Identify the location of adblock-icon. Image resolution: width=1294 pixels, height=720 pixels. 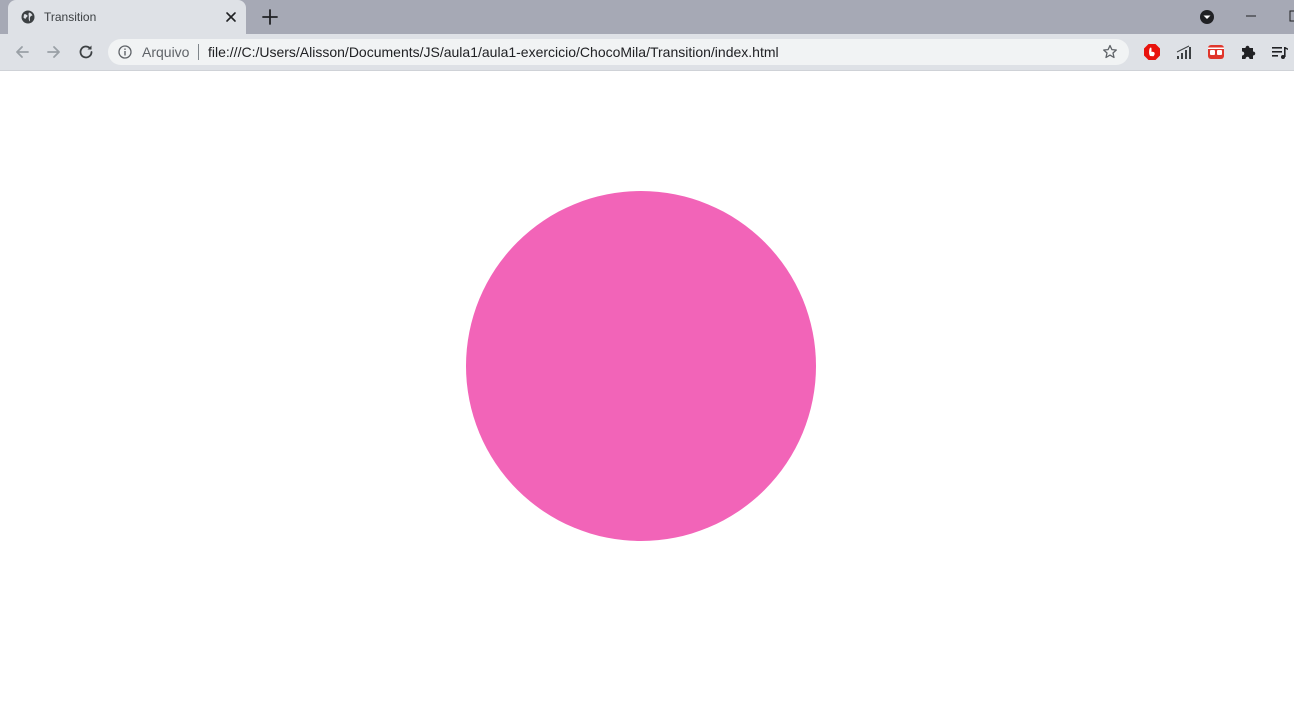
(1152, 52).